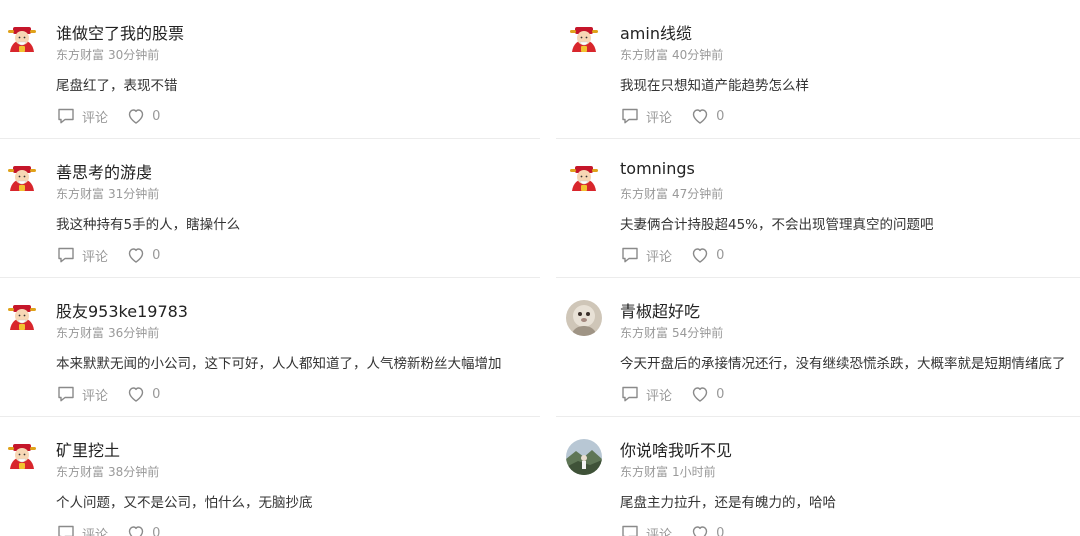 The width and height of the screenshot is (1080, 536). I want to click on comment-text: 夫妻俩合计持股超45%，不会出现管理真空的问题吧, so click(777, 225).